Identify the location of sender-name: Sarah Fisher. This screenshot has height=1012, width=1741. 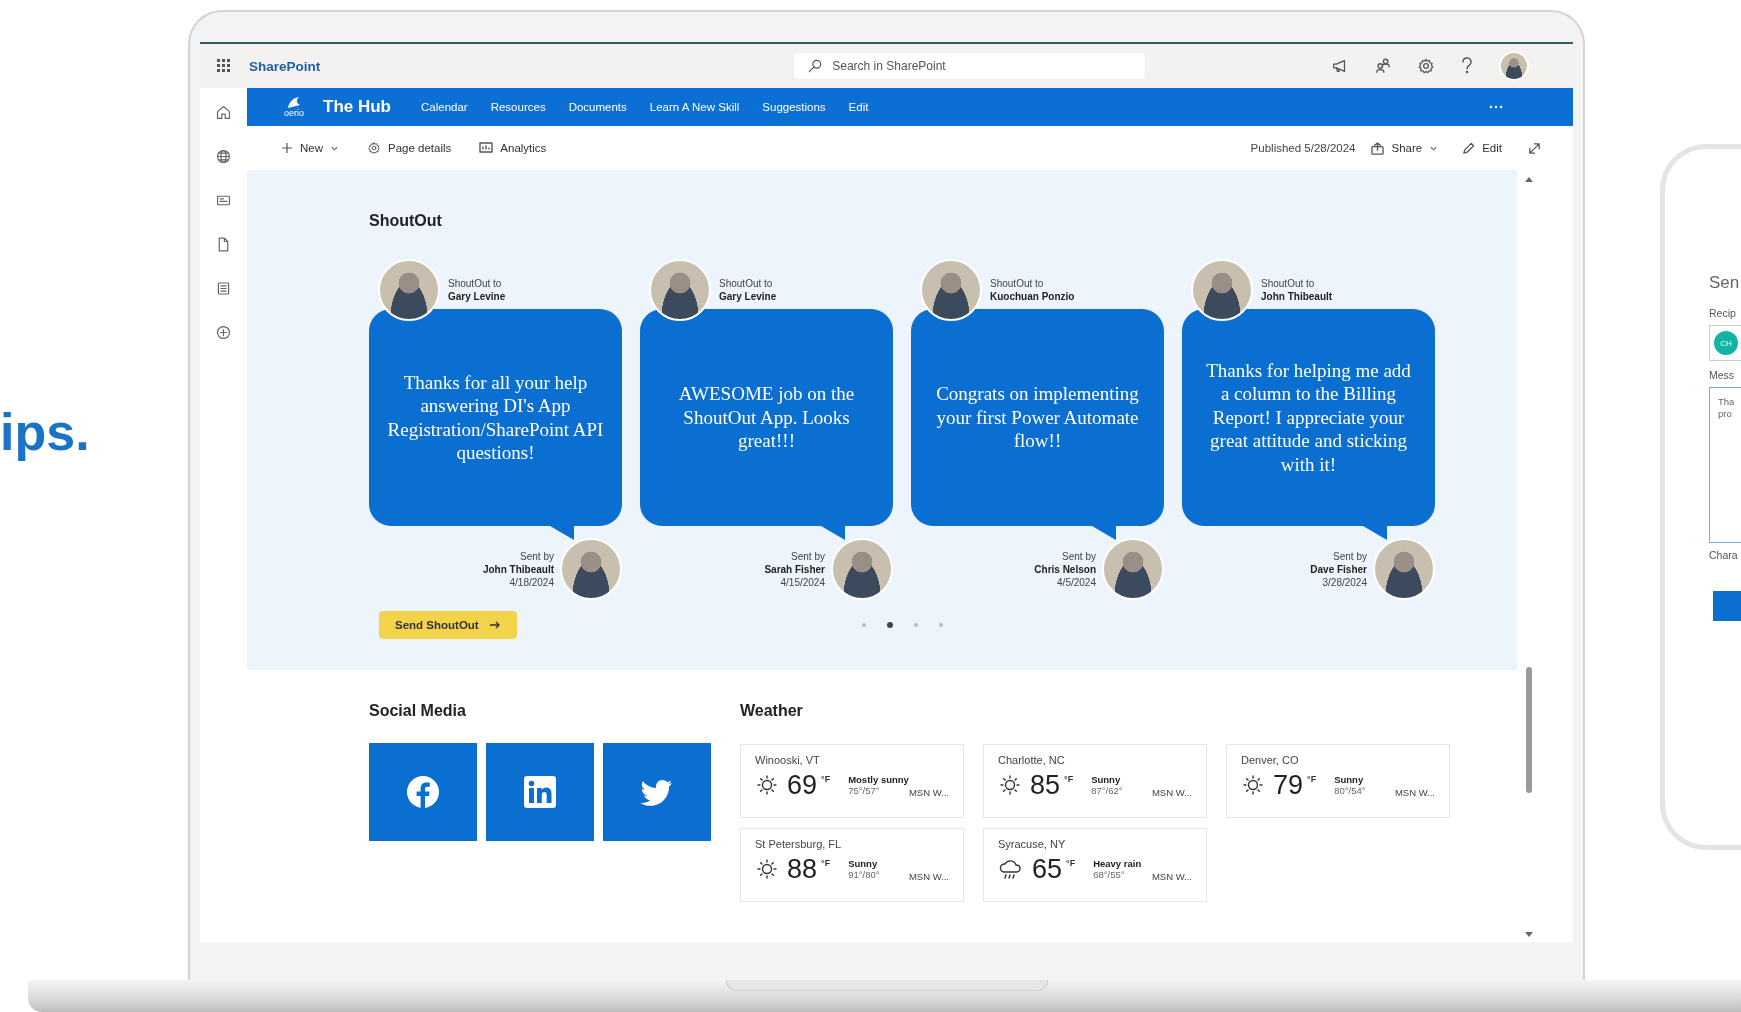
(794, 569).